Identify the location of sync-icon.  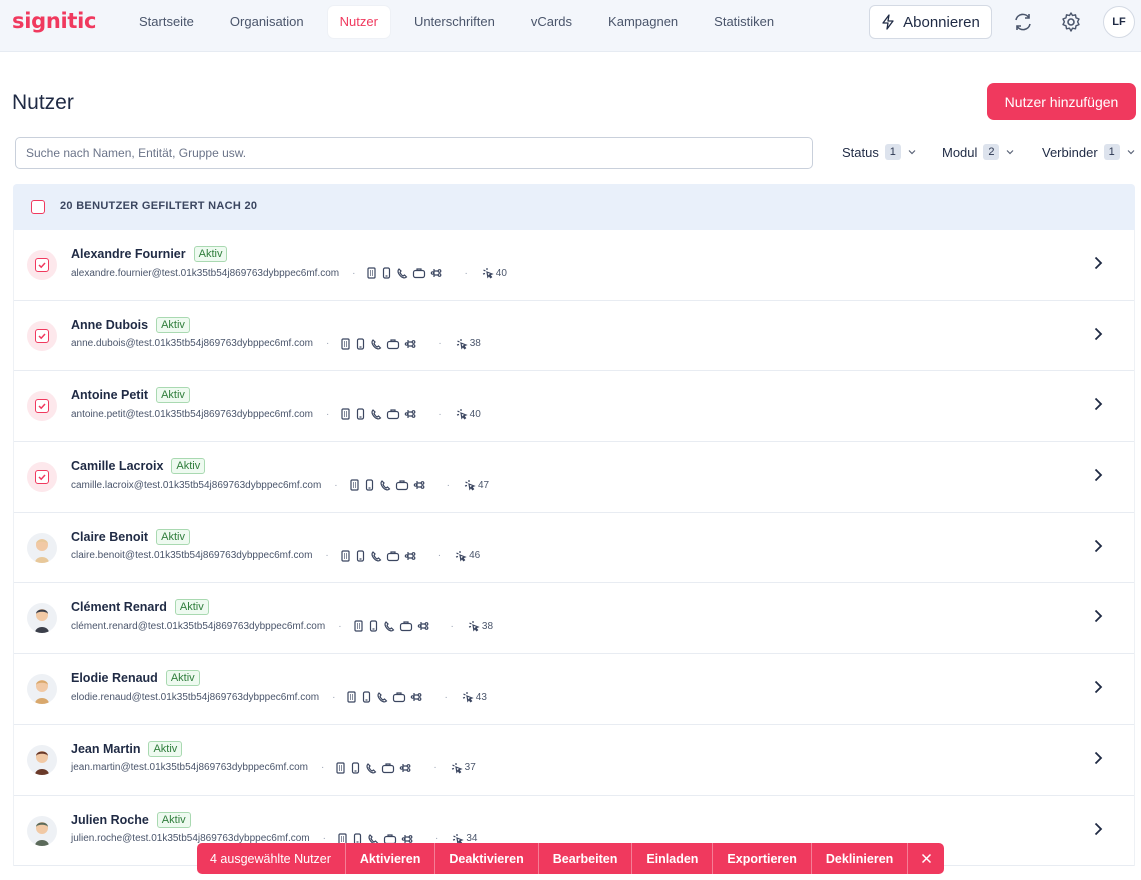
(1023, 22).